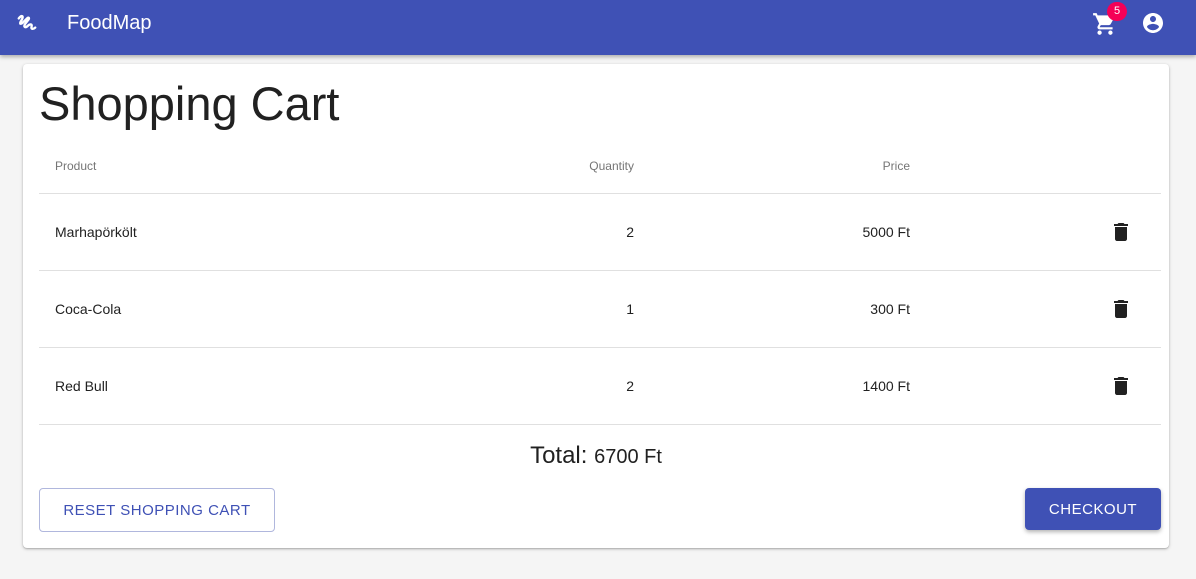  What do you see at coordinates (1153, 23) in the screenshot?
I see `account-circle-icon` at bounding box center [1153, 23].